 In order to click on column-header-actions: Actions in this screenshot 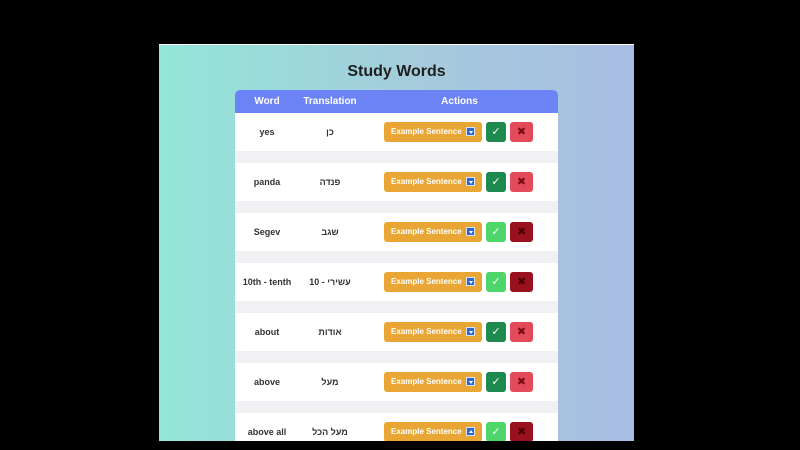, I will do `click(459, 101)`.